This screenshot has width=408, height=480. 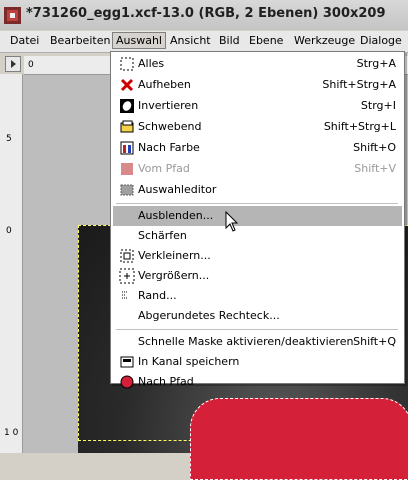 I want to click on menu-item-vom-pfad: Vom Pfad Shift+V, so click(x=257, y=169).